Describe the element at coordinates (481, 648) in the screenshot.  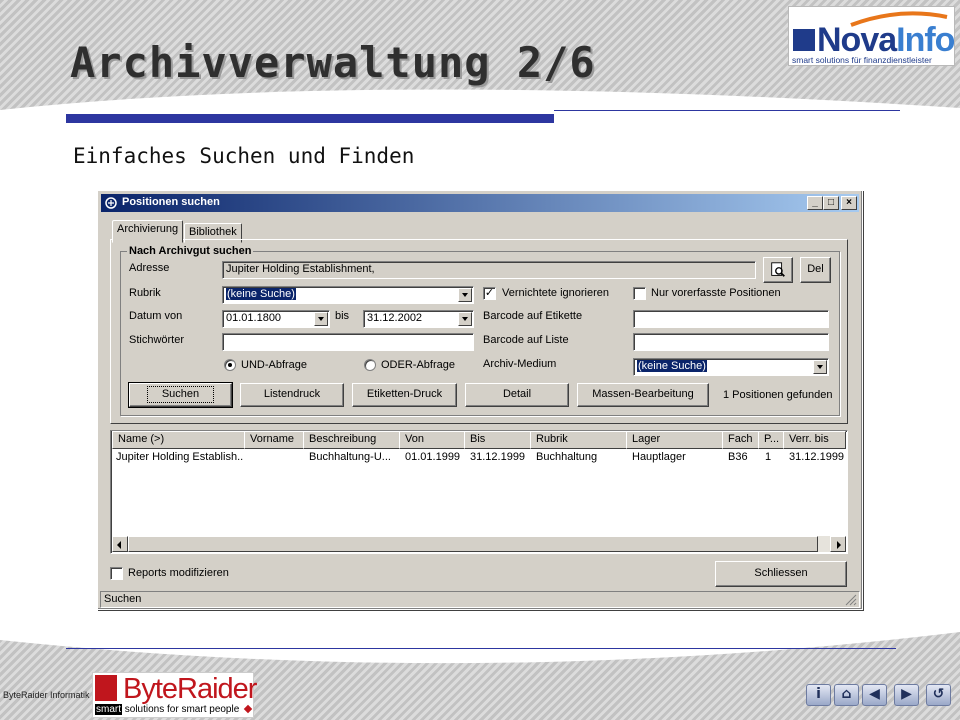
I see `footer-rule` at that location.